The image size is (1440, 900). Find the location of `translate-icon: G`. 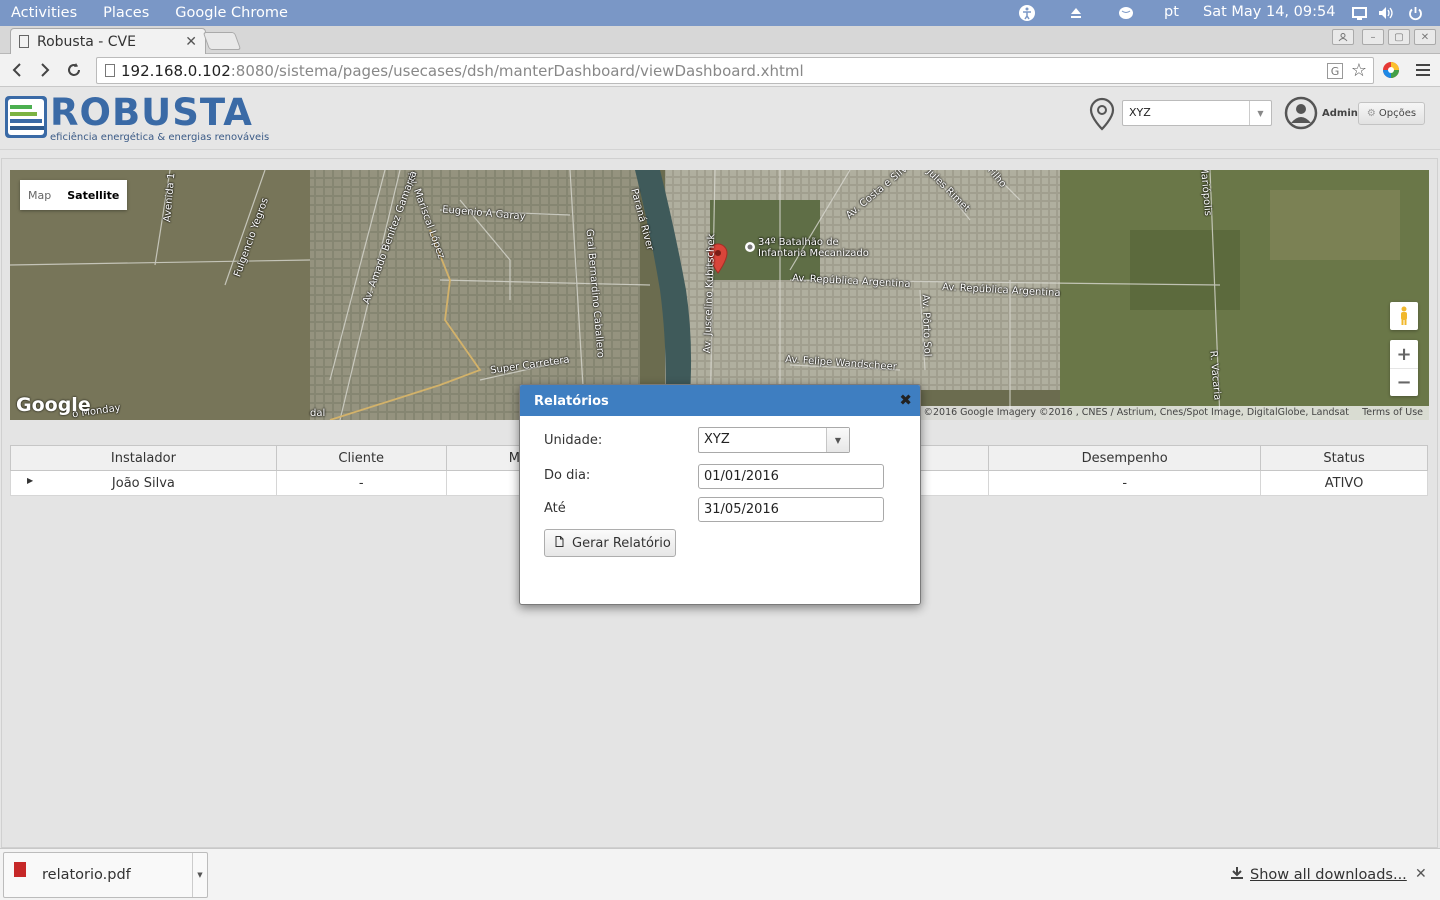

translate-icon: G is located at coordinates (1335, 71).